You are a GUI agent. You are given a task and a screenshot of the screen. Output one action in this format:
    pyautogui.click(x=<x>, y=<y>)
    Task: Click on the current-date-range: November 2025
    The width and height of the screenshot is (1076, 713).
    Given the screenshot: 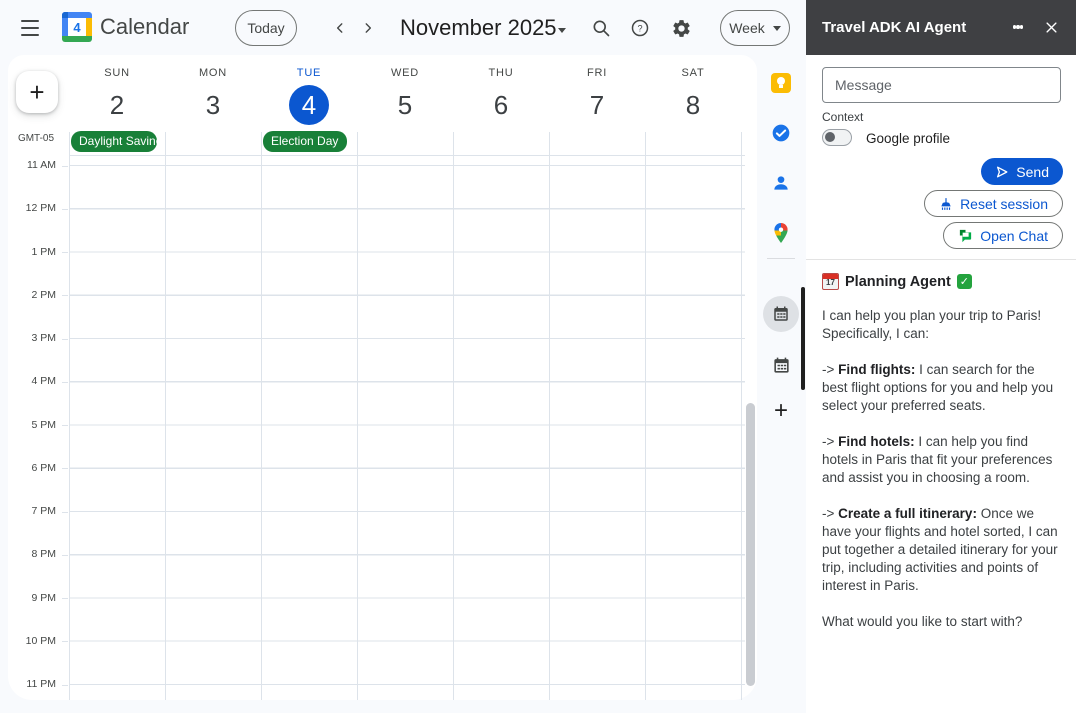 What is the action you would take?
    pyautogui.click(x=478, y=28)
    